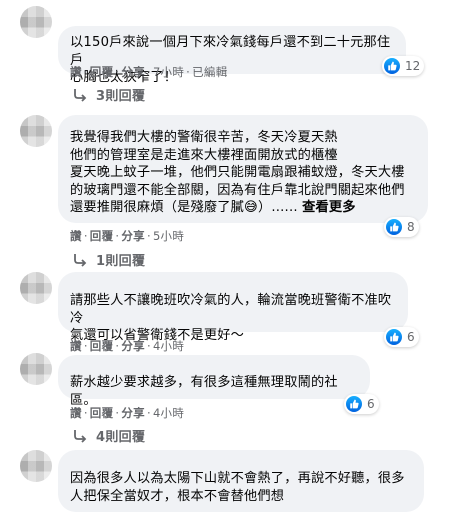  Describe the element at coordinates (149, 72) in the screenshot. I see `comment-actions: 讚 · 回覆 · 分享 · 7小時 · 已編輯` at that location.